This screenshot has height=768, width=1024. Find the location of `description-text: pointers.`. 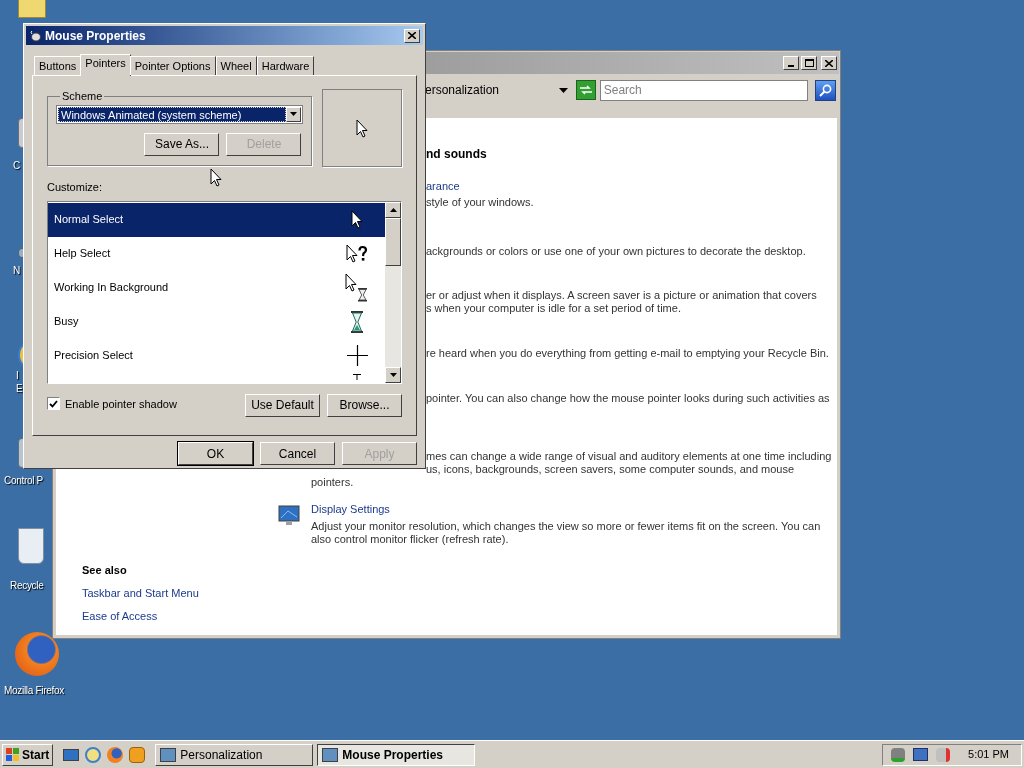

description-text: pointers. is located at coordinates (333, 482).